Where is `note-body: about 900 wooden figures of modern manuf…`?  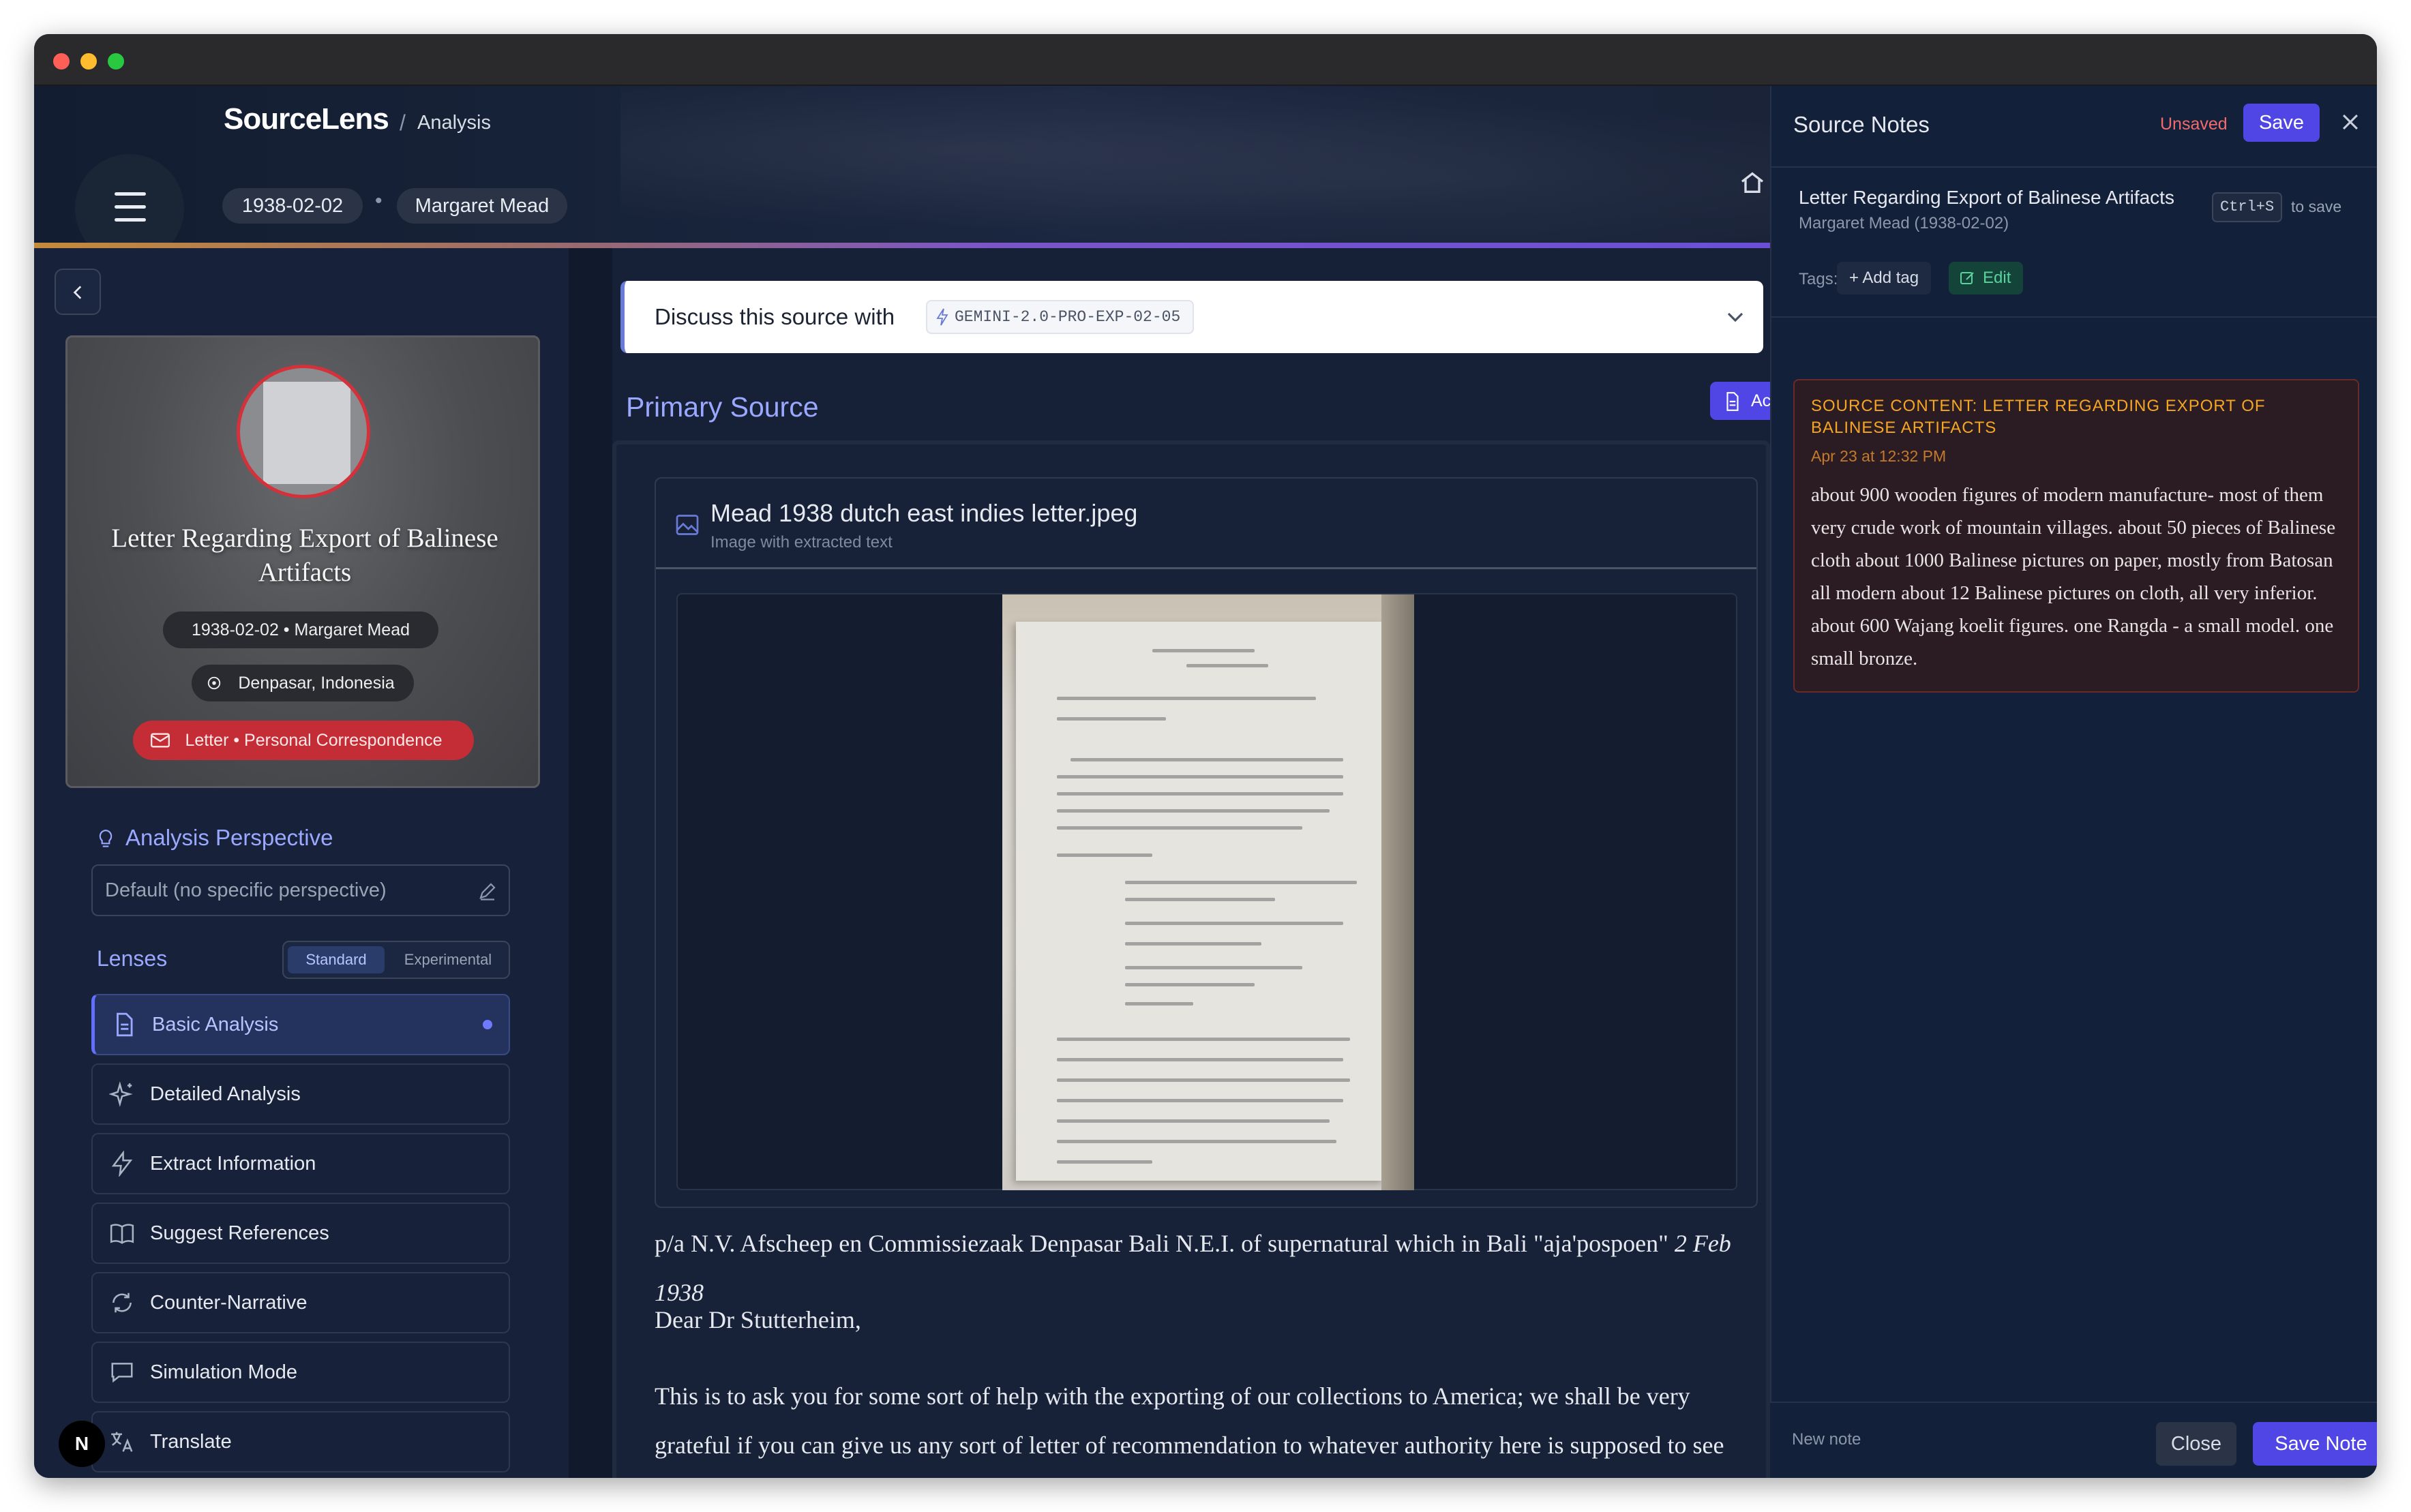
note-body: about 900 wooden figures of modern manuf… is located at coordinates (2073, 576).